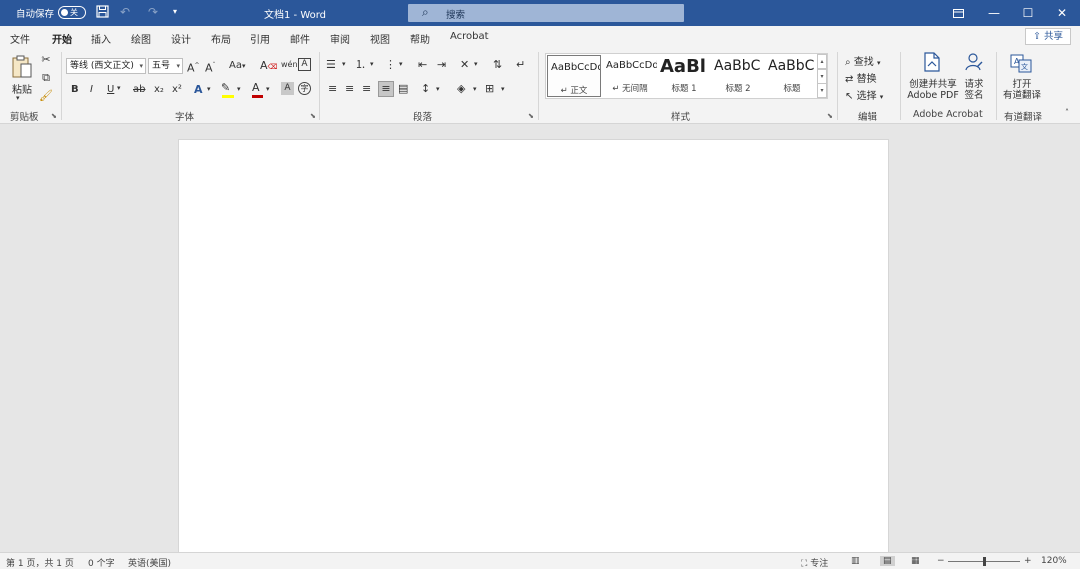 Image resolution: width=1080 pixels, height=569 pixels. What do you see at coordinates (304, 64) in the screenshot?
I see `character-border-icon: A` at bounding box center [304, 64].